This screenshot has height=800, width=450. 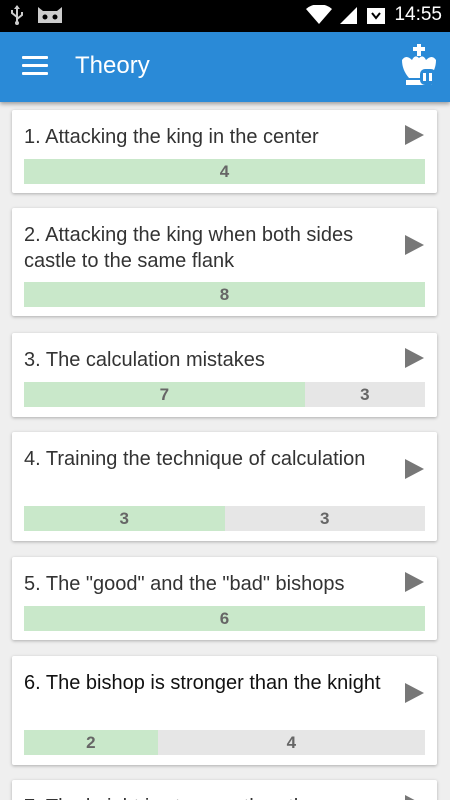 I want to click on lesson-card: 7. The knight is stronger than the, so click(x=224, y=790).